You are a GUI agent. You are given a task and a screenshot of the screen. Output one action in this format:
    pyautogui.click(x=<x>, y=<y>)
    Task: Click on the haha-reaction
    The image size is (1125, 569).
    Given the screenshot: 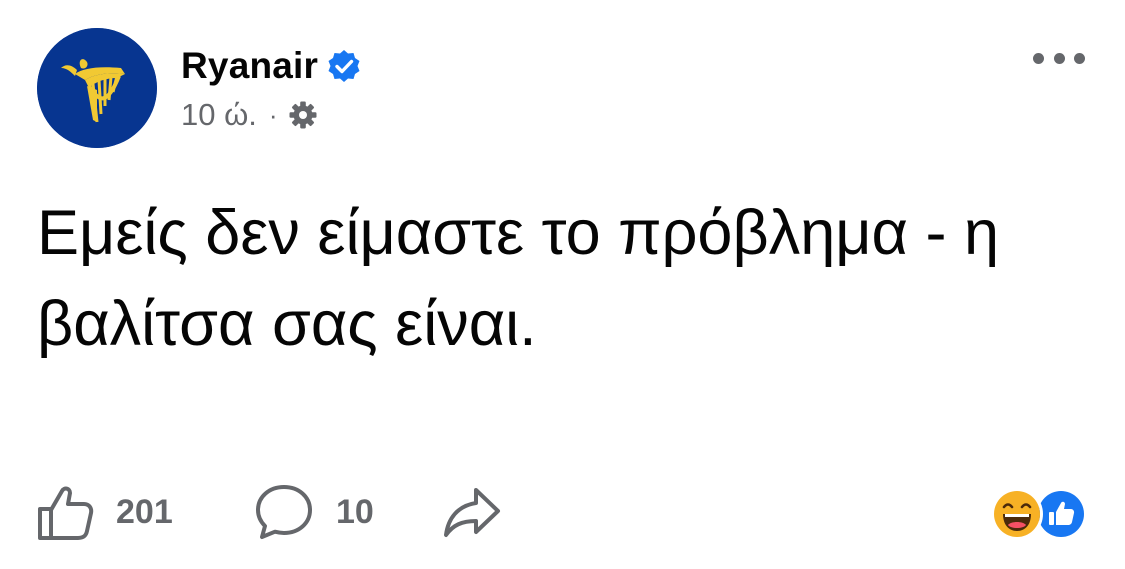 What is the action you would take?
    pyautogui.click(x=1017, y=514)
    